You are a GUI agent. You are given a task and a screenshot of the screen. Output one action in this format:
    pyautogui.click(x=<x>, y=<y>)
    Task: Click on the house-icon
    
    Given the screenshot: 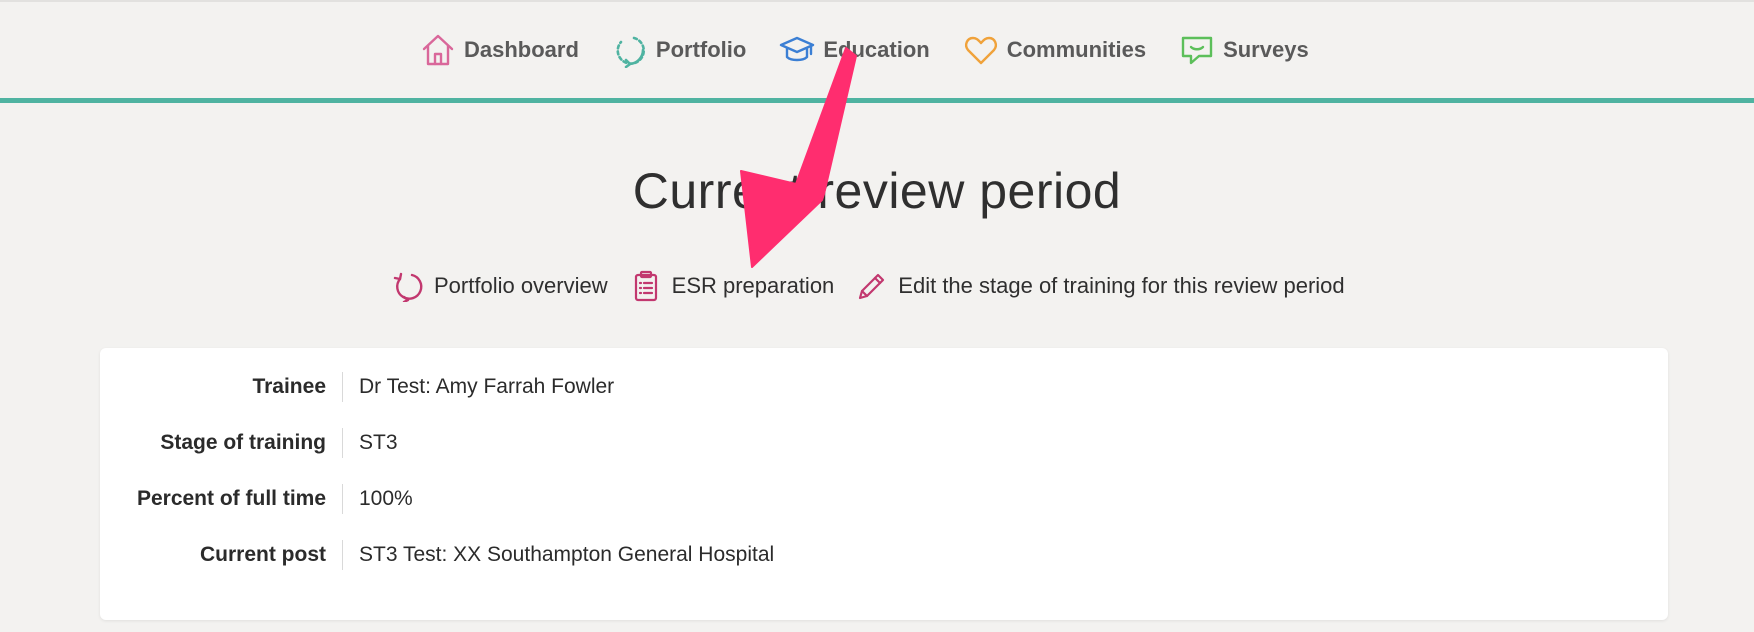 What is the action you would take?
    pyautogui.click(x=438, y=50)
    